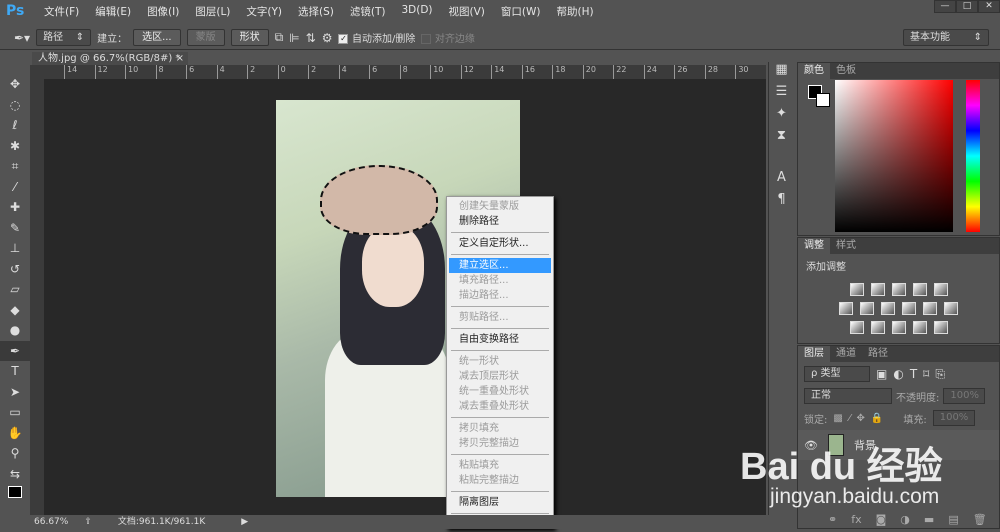 The height and width of the screenshot is (532, 1000). Describe the element at coordinates (989, 6) in the screenshot. I see `close-window-button: ✕` at that location.